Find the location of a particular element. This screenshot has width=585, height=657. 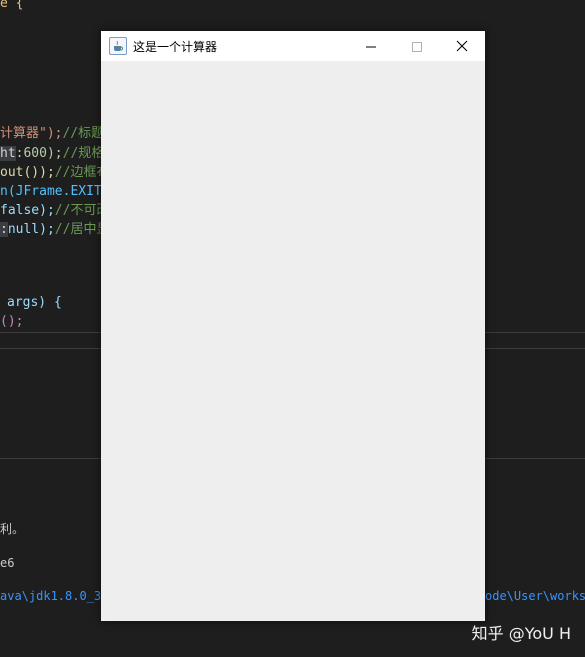

code-text: args) { is located at coordinates (34, 302).